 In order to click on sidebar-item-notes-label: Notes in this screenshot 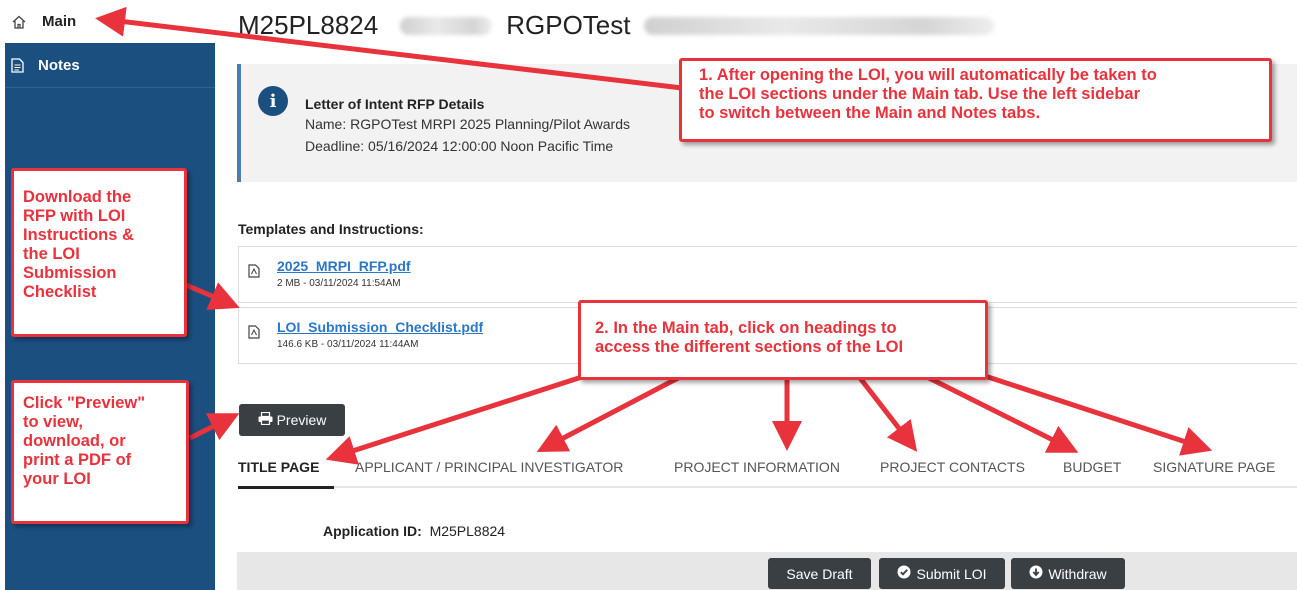, I will do `click(59, 65)`.